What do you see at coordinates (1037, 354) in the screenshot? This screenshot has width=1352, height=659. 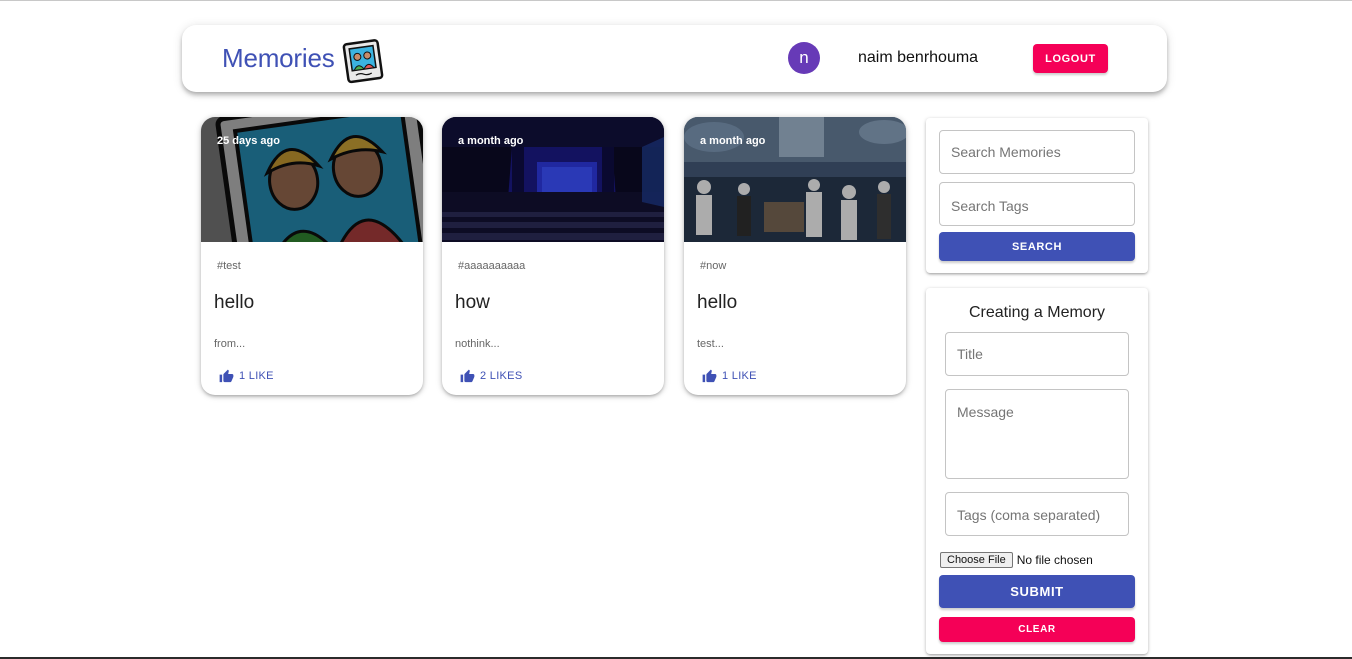 I see `title-field: Title` at bounding box center [1037, 354].